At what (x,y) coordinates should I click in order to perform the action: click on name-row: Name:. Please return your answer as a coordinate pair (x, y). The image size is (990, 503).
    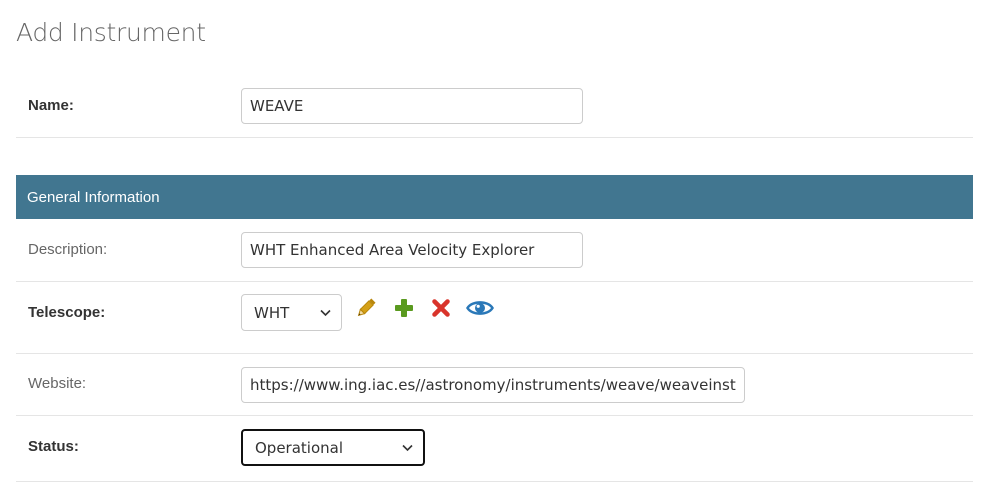
    Looking at the image, I should click on (494, 106).